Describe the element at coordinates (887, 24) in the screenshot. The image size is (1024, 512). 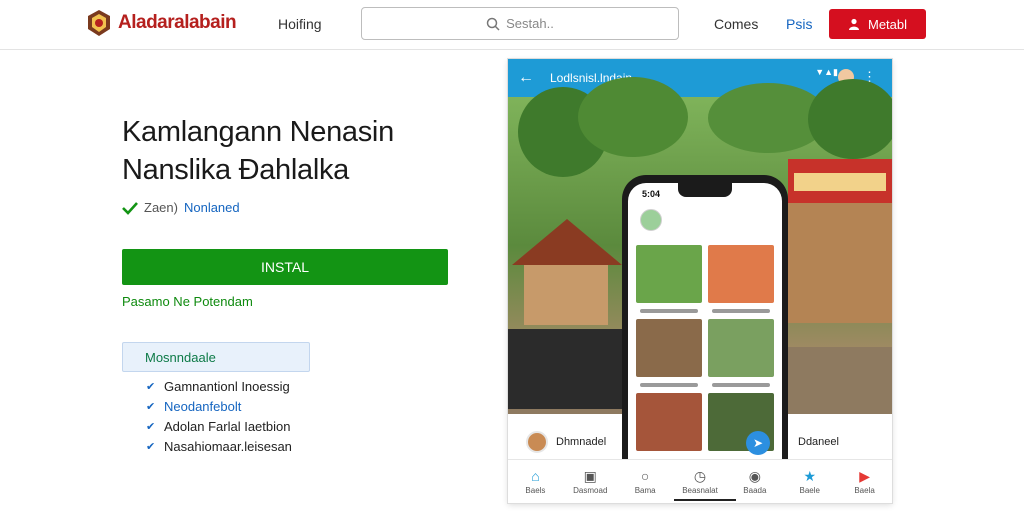
I see `login-label: Metabl` at that location.